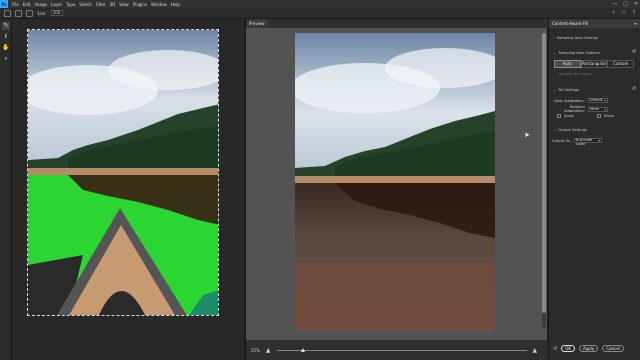  I want to click on search-icon: ⌕, so click(613, 12).